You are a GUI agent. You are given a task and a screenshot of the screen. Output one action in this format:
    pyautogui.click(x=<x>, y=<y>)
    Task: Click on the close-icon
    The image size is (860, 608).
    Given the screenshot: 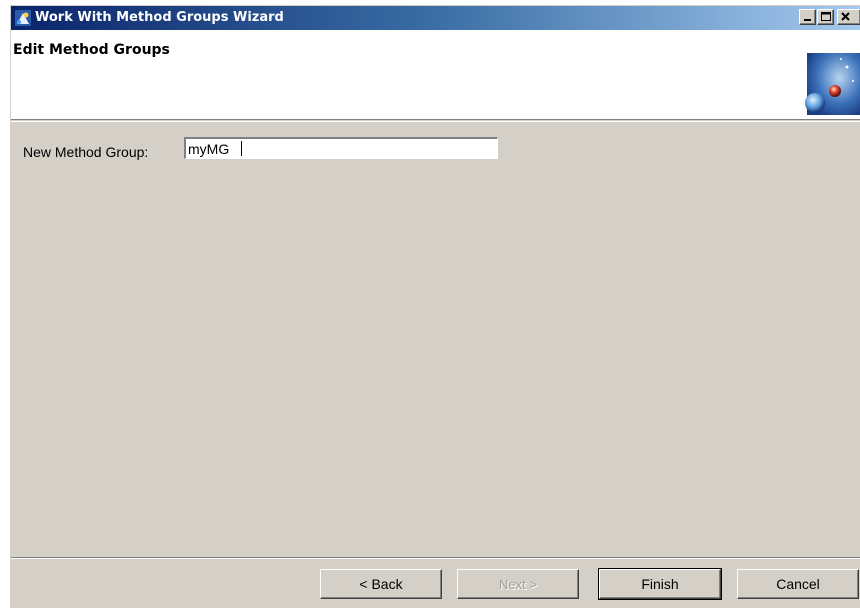 What is the action you would take?
    pyautogui.click(x=845, y=16)
    